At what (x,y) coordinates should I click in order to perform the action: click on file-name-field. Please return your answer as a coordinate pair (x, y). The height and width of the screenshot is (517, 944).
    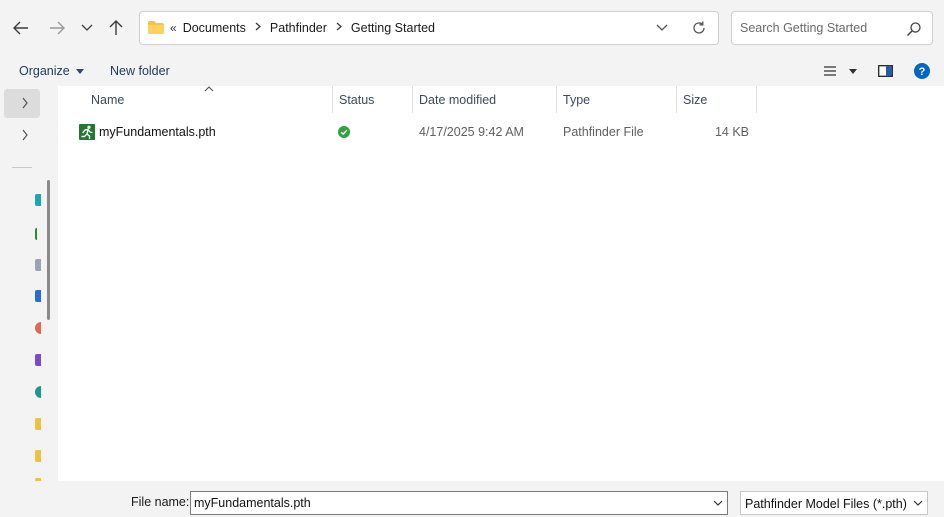
    Looking at the image, I should click on (459, 503).